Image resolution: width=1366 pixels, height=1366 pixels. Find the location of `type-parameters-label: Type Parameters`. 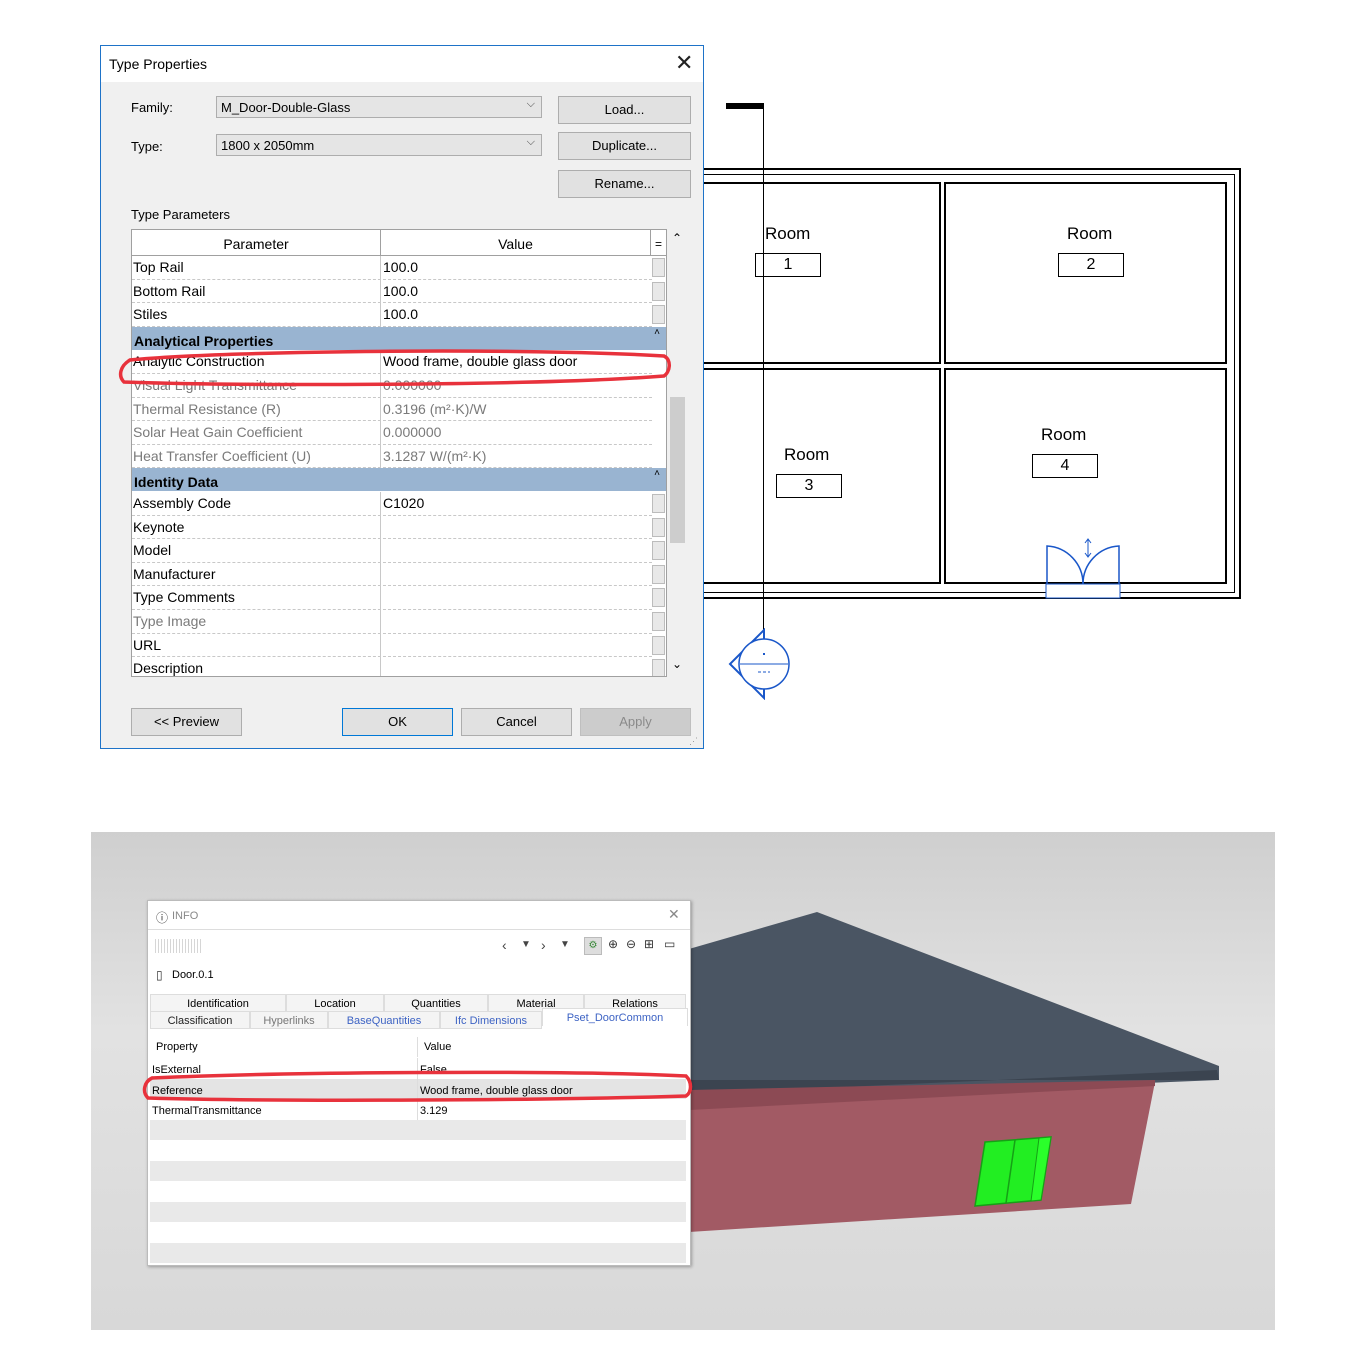

type-parameters-label: Type Parameters is located at coordinates (180, 214).